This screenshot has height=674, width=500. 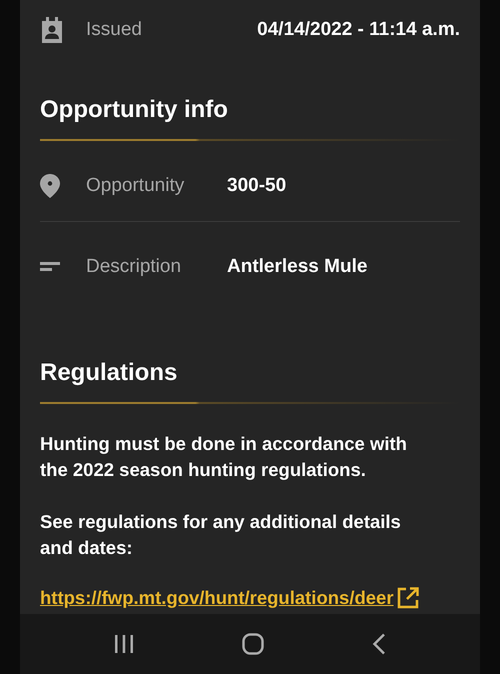 I want to click on paragraph: Hunting must be done in accordance with the 2022 season hunting regulations., so click(x=224, y=457).